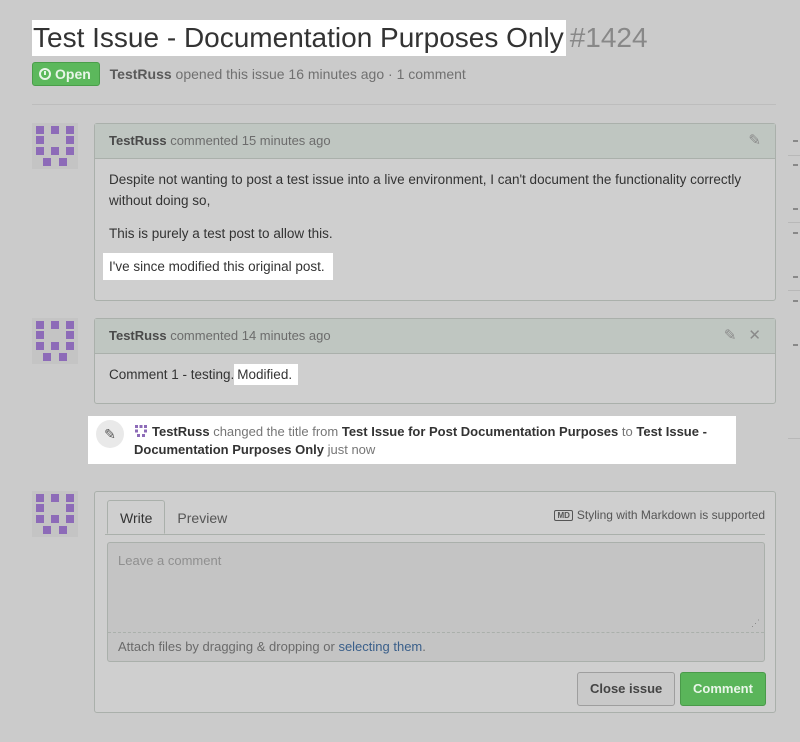 The width and height of the screenshot is (800, 742). I want to click on tab-write: Write, so click(136, 517).